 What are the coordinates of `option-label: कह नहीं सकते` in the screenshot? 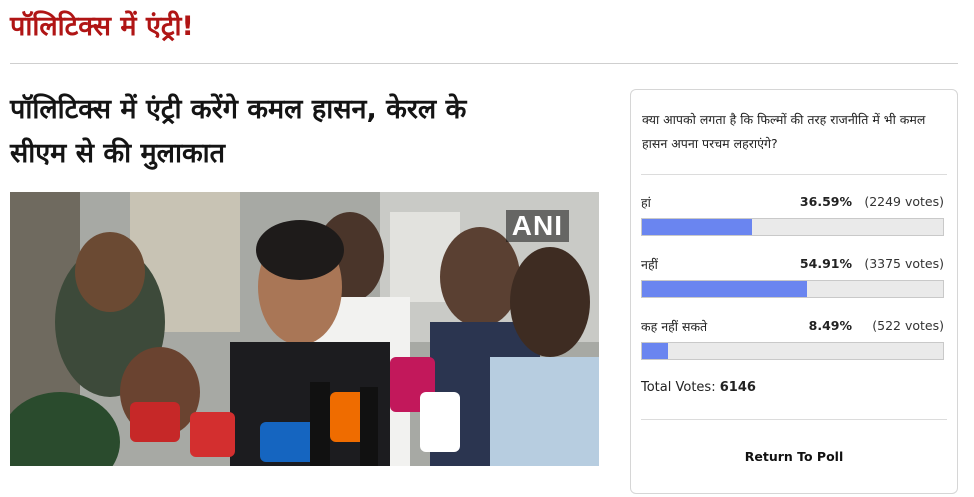 It's located at (674, 326).